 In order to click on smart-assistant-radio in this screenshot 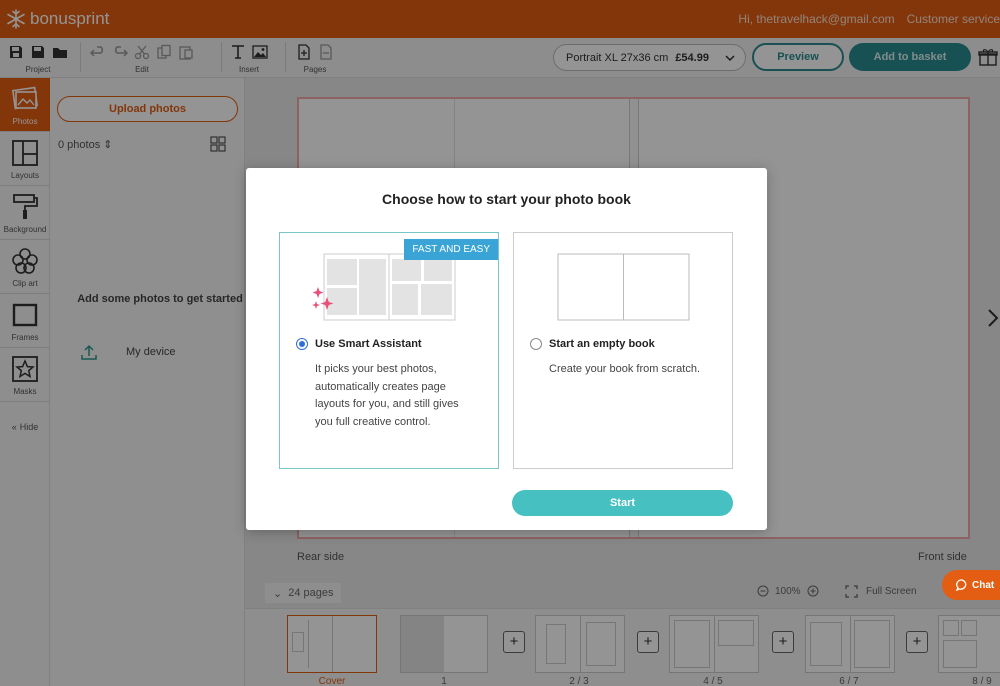, I will do `click(302, 344)`.